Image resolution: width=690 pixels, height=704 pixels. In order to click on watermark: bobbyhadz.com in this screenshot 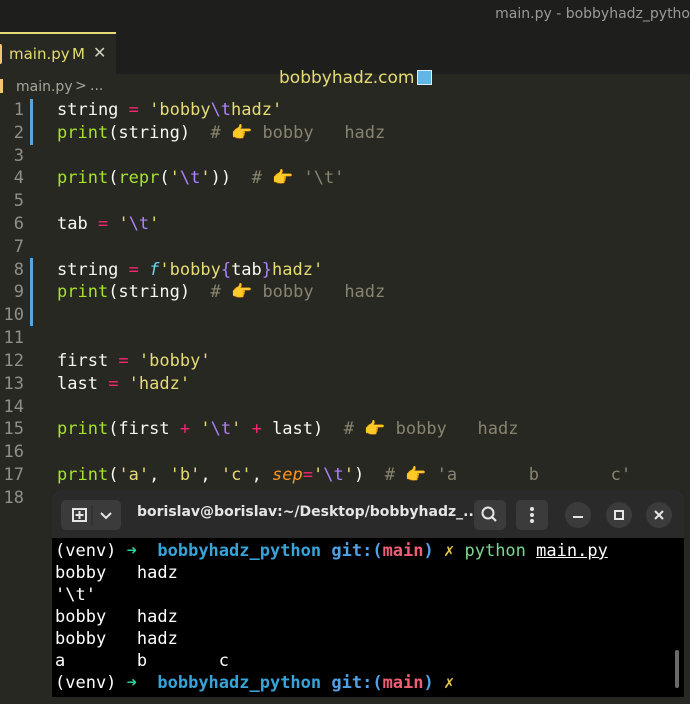, I will do `click(356, 78)`.